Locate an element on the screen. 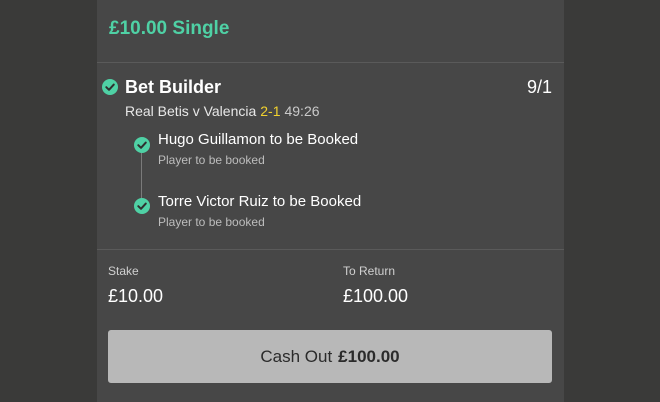 This screenshot has height=402, width=660. bet-type-title: £10.00 Single is located at coordinates (169, 28).